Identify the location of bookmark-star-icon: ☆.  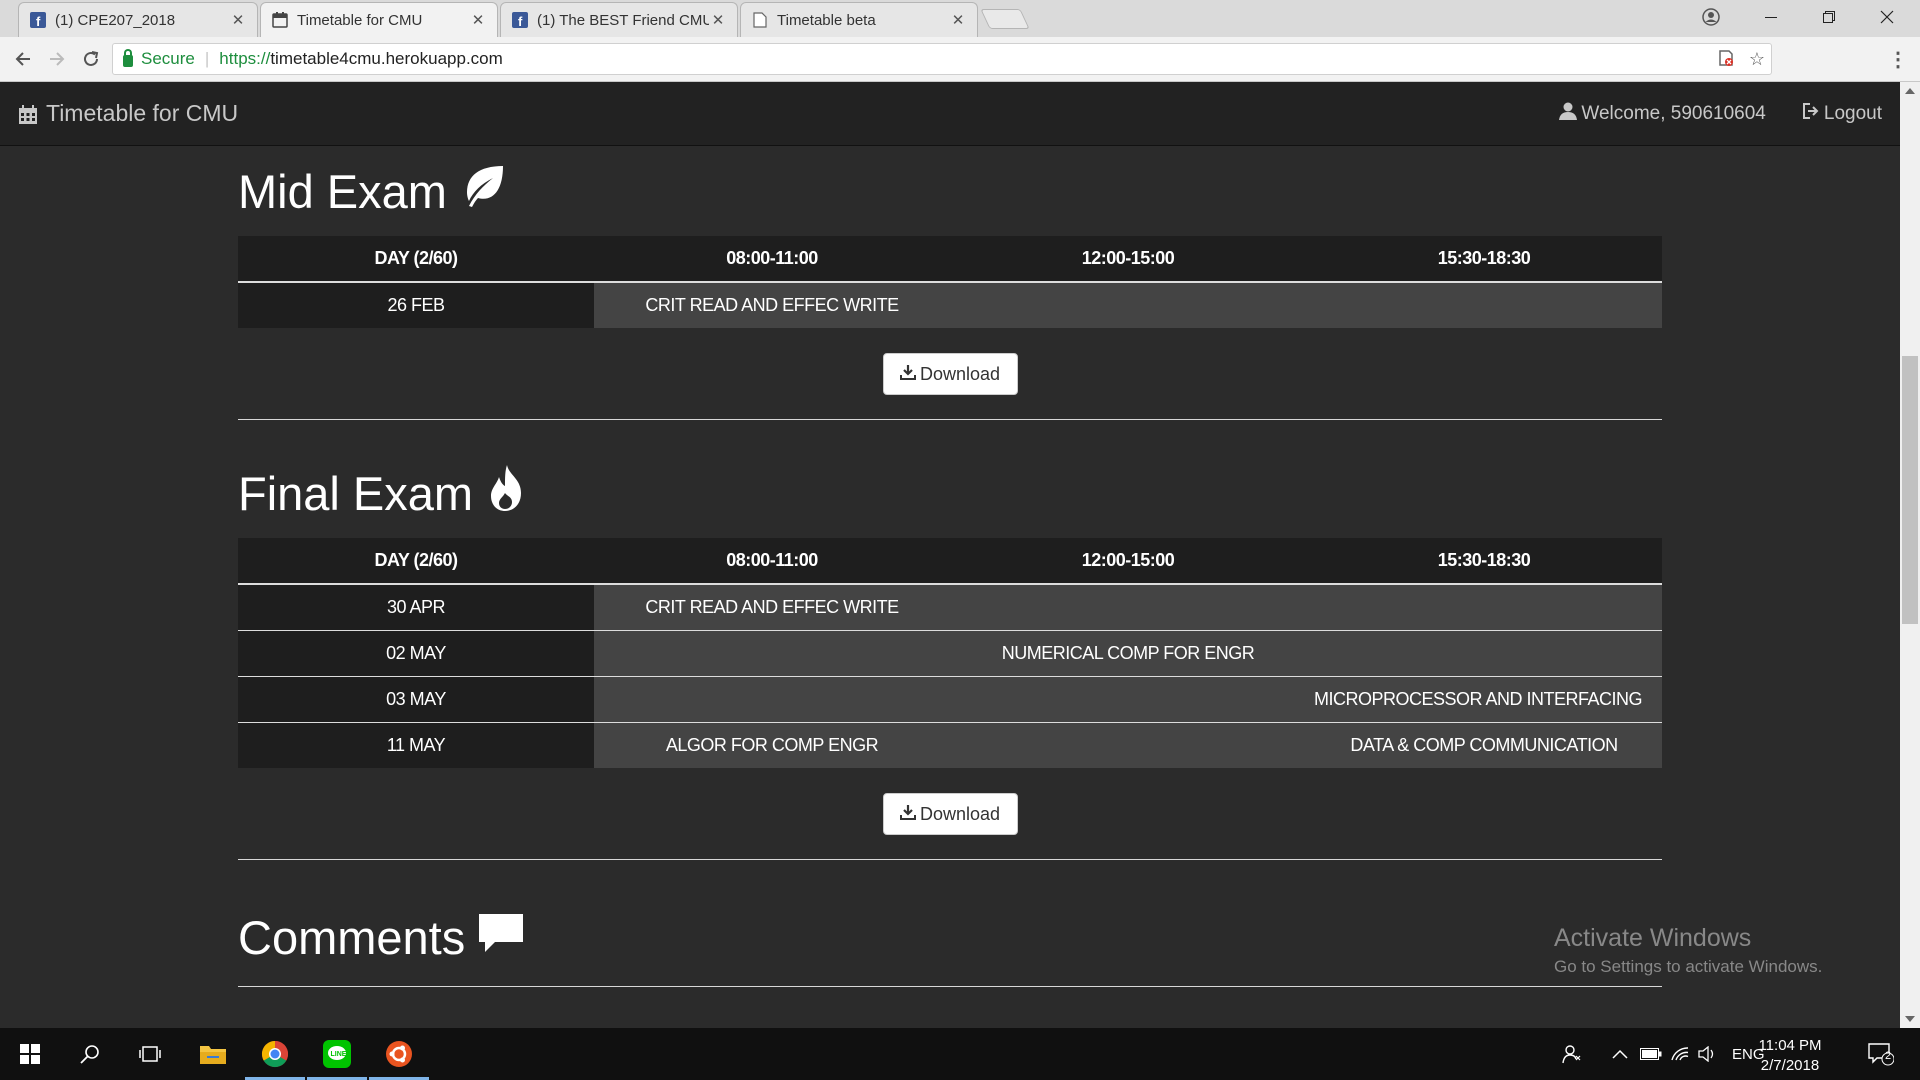
(1757, 60).